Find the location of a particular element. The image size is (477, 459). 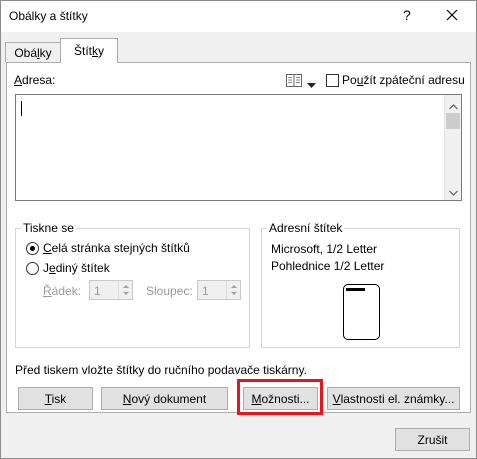

vertical-scrollbar is located at coordinates (452, 147).